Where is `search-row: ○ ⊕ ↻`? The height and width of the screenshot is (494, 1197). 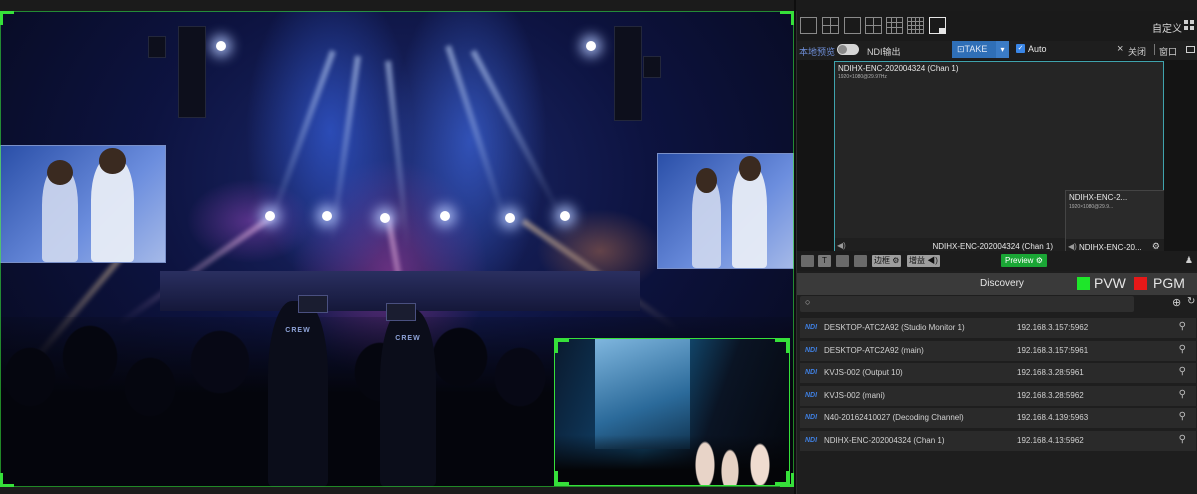 search-row: ○ ⊕ ↻ is located at coordinates (997, 305).